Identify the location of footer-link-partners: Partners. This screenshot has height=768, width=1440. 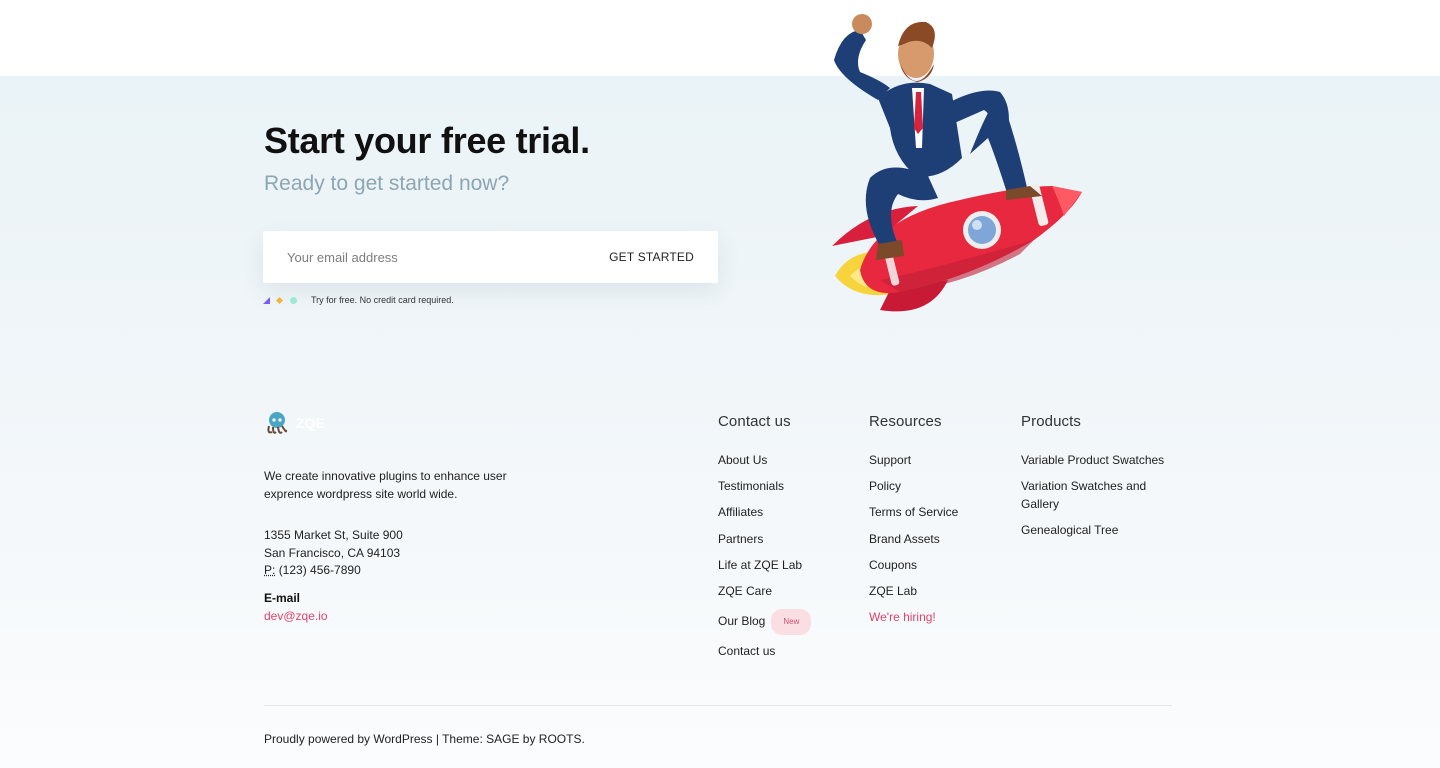
(764, 540).